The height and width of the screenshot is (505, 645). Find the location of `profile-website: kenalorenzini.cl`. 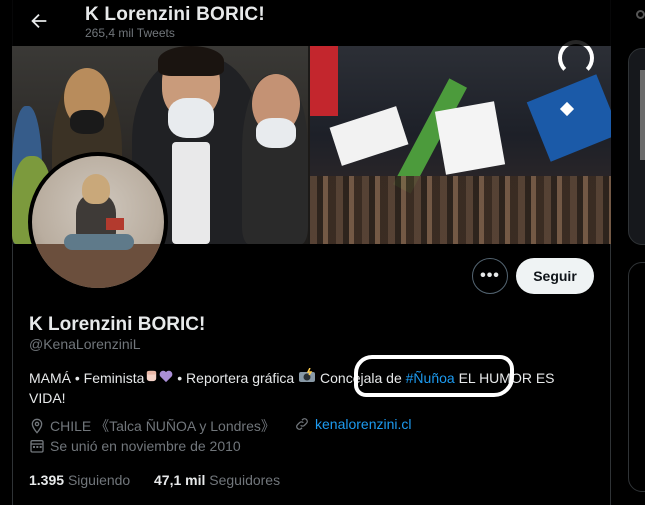

profile-website: kenalorenzini.cl is located at coordinates (353, 424).